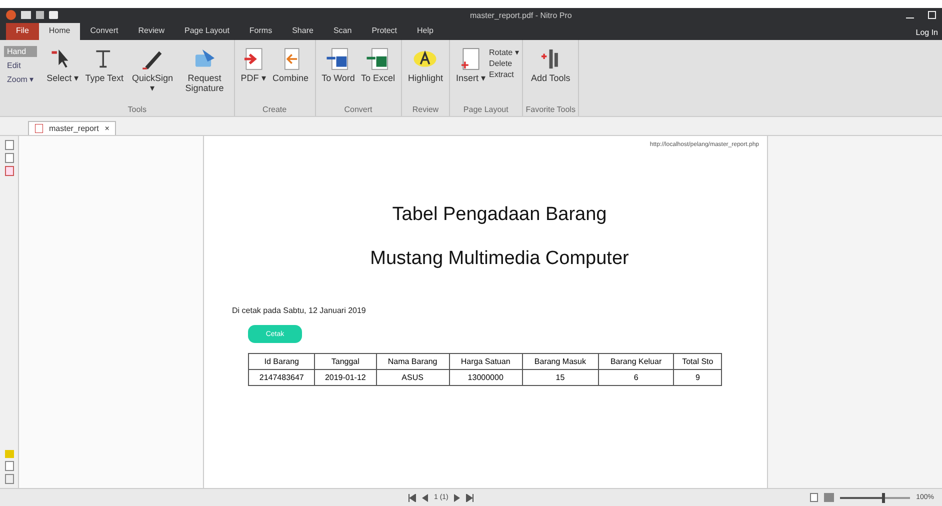  Describe the element at coordinates (636, 362) in the screenshot. I see `column-header: Barang Keluar` at that location.